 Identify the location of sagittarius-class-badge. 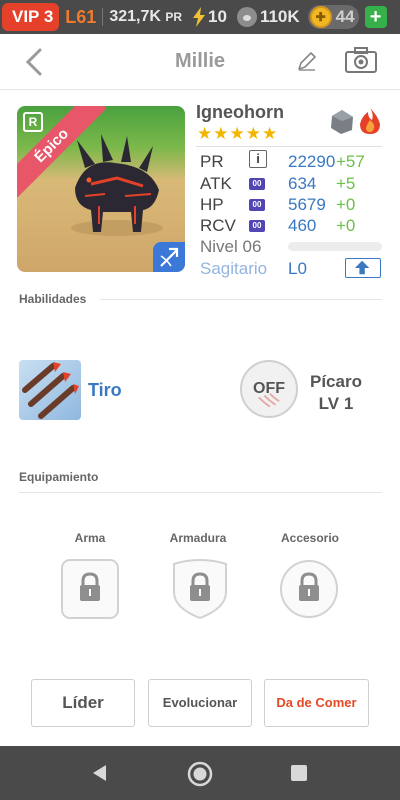
(169, 257).